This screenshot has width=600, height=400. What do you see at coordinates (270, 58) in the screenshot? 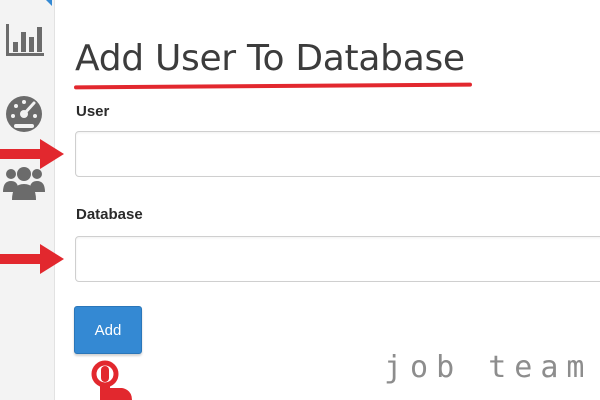
I see `page-title: Add User To Database` at bounding box center [270, 58].